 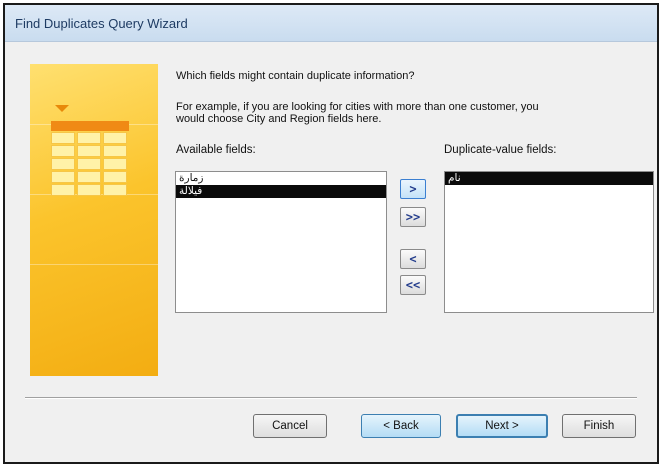 I want to click on next-button: Next >, so click(x=502, y=426).